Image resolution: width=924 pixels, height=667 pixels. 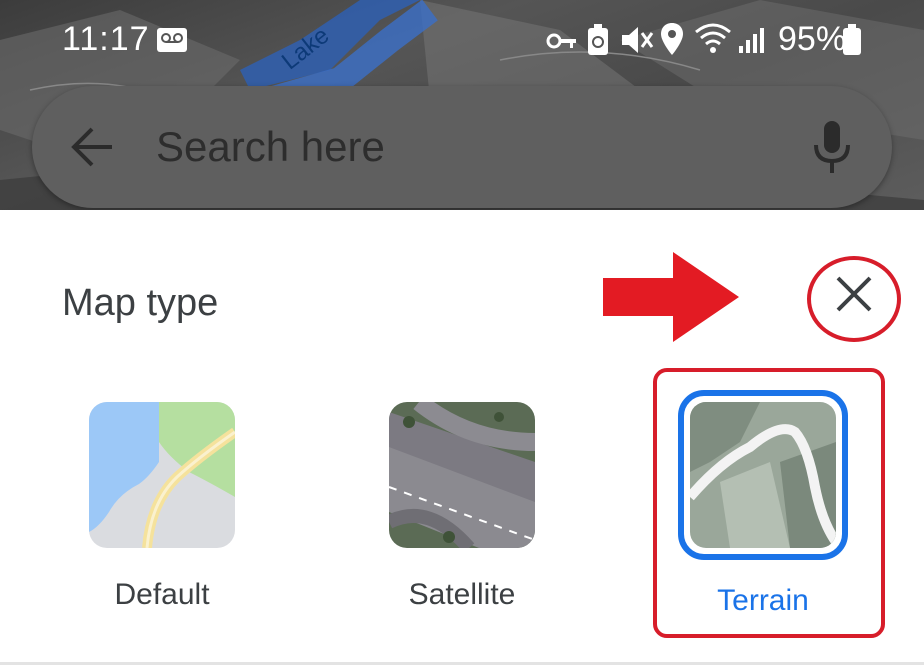 I want to click on sheet-divider, so click(x=462, y=663).